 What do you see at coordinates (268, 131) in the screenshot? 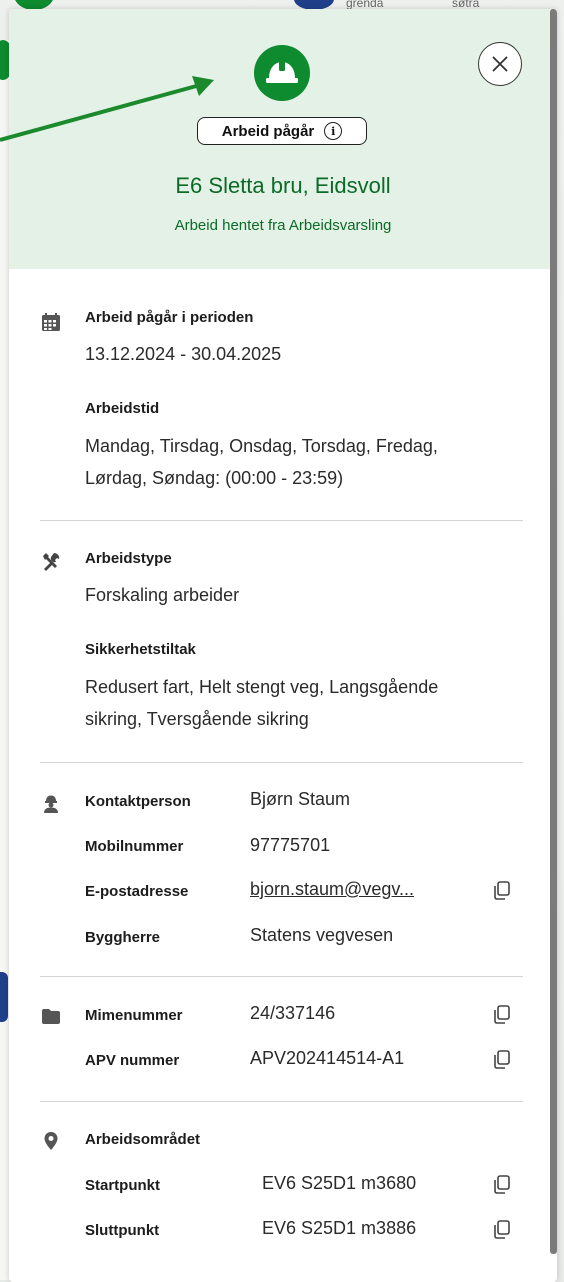
I see `status-label: Arbeid pågår` at bounding box center [268, 131].